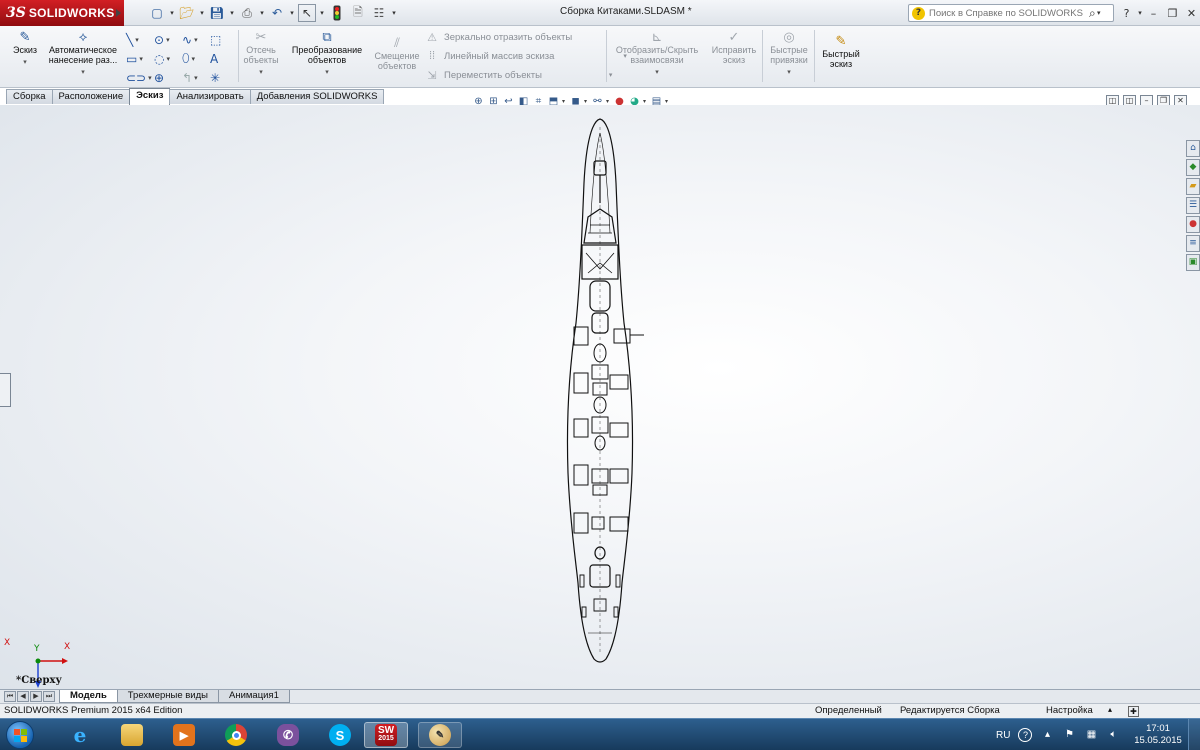  I want to click on tab-assembly: Сборка, so click(29, 96).